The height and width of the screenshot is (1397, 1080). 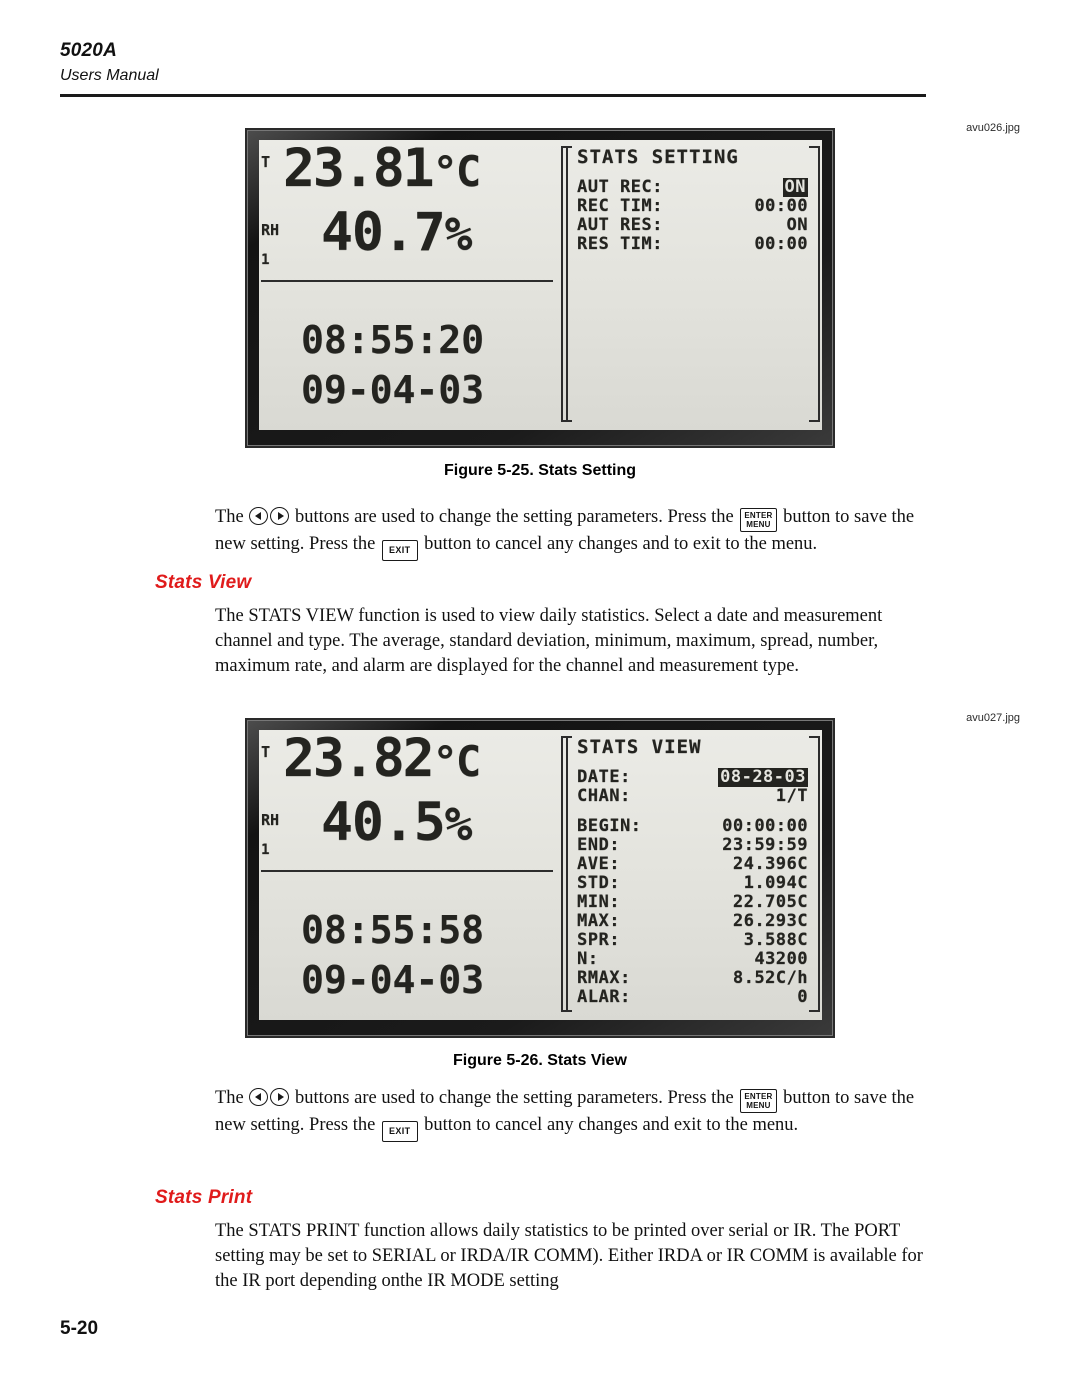 I want to click on lcd-row-key: MAX:, so click(x=598, y=921).